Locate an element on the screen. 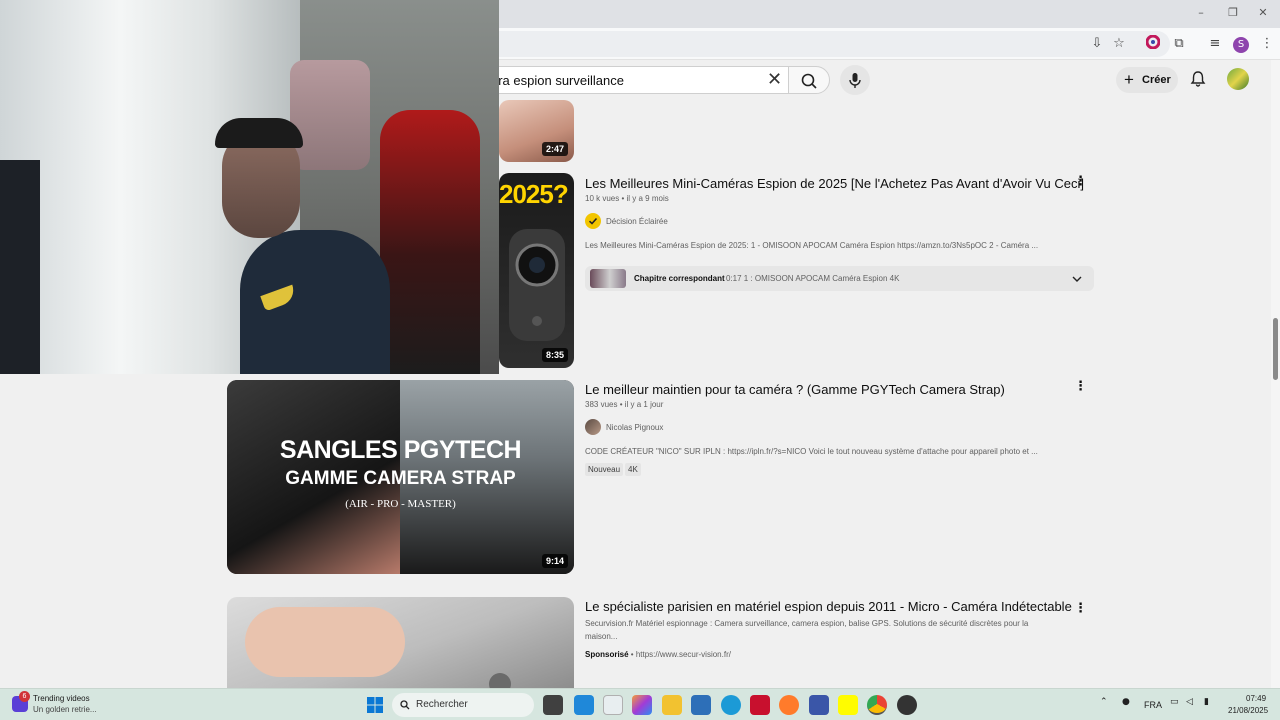 This screenshot has height=720, width=1280. taskbar-search: Rechercher is located at coordinates (463, 705).